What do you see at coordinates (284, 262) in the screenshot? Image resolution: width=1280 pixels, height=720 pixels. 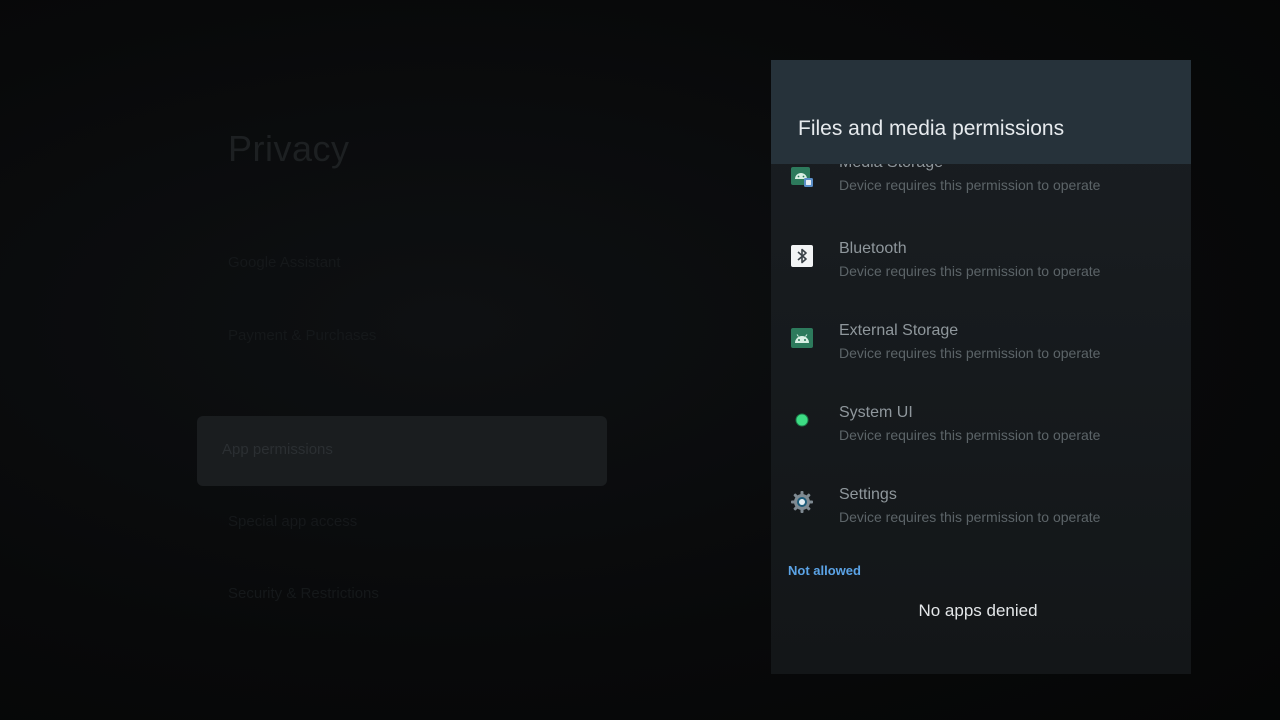 I see `menu-item-google-assistant: Google Assistant` at bounding box center [284, 262].